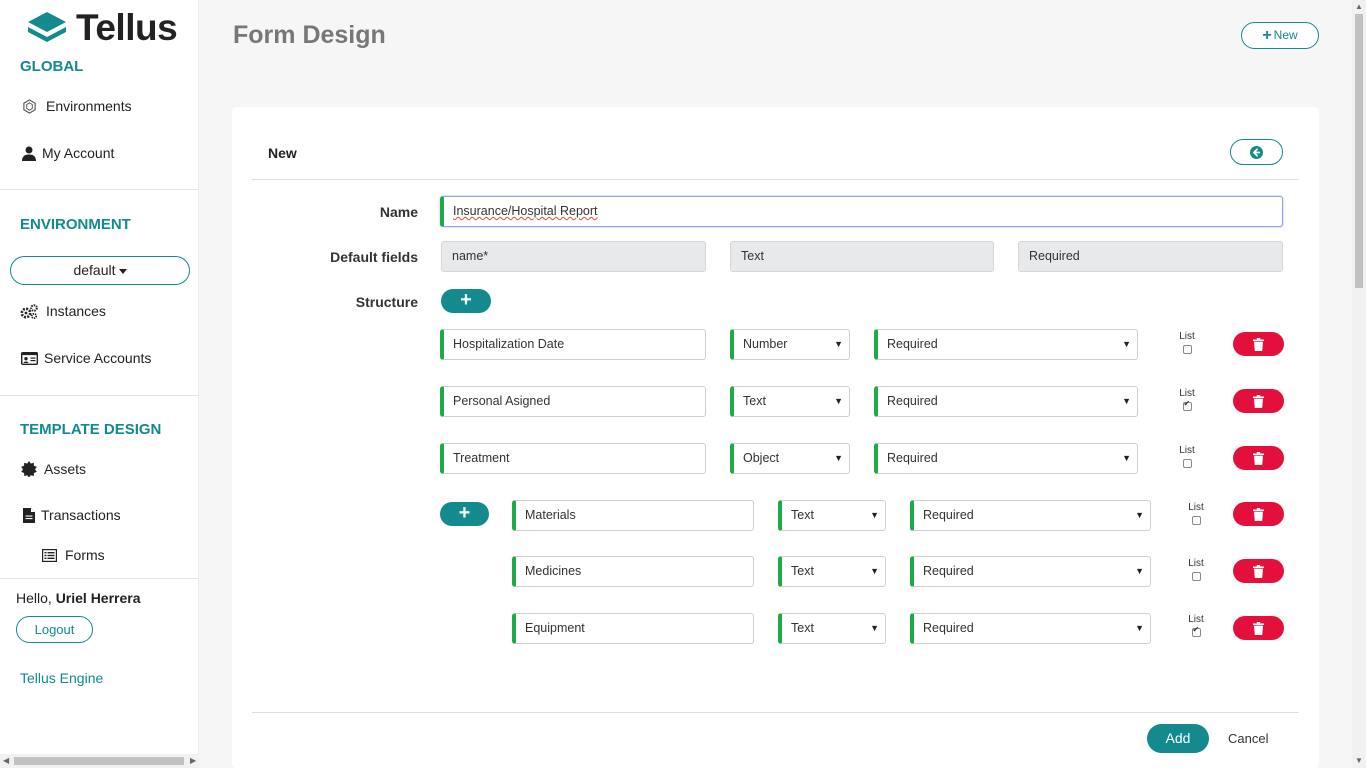 The height and width of the screenshot is (768, 1366). I want to click on logout-button: Logout, so click(54, 629).